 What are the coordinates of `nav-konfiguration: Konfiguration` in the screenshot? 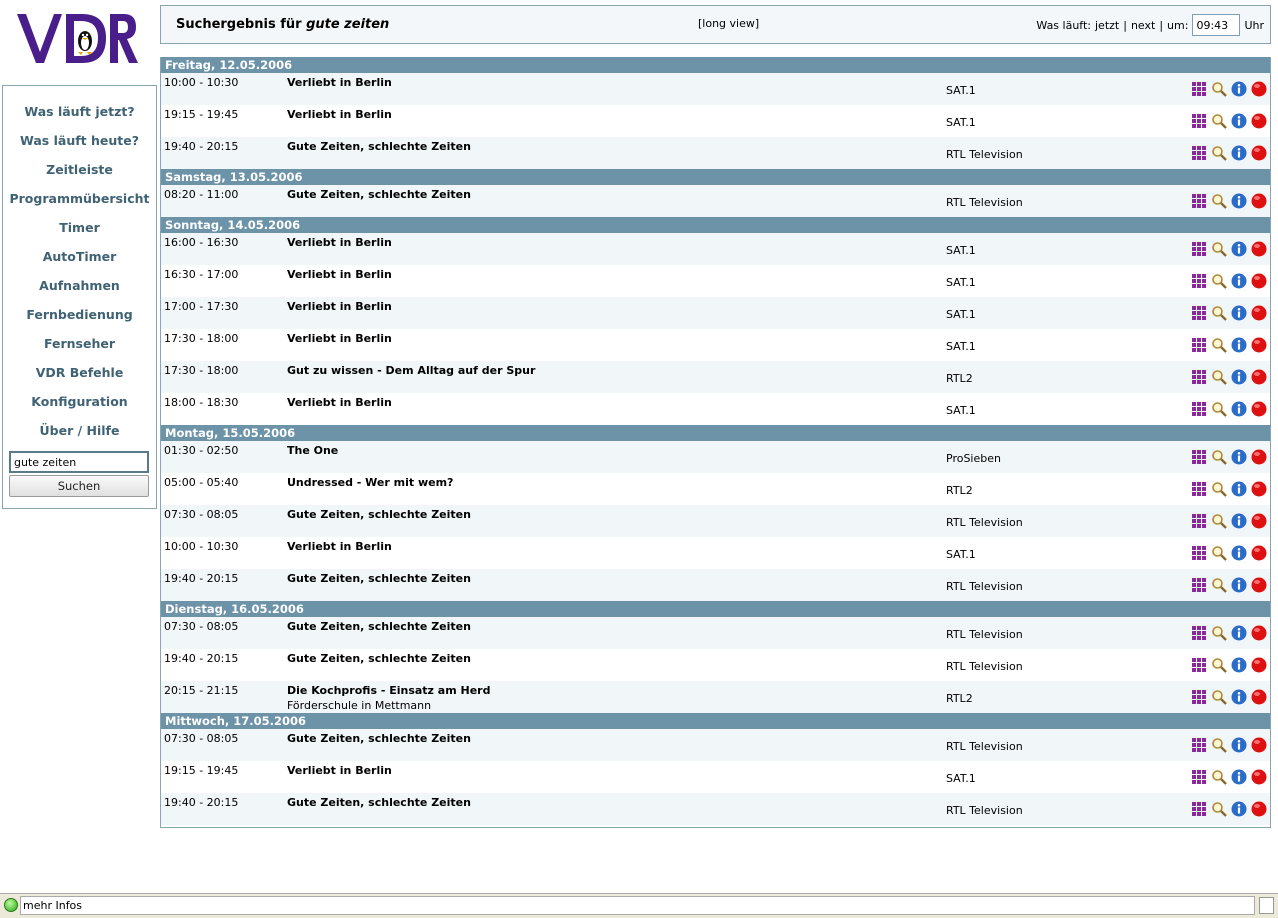 It's located at (79, 406).